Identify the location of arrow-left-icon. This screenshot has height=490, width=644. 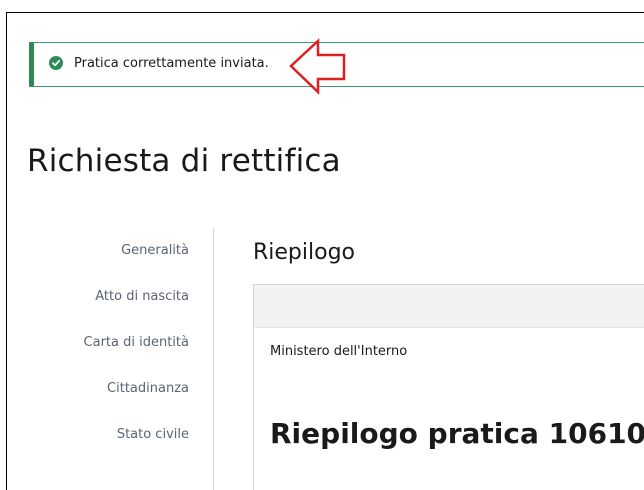
(318, 69).